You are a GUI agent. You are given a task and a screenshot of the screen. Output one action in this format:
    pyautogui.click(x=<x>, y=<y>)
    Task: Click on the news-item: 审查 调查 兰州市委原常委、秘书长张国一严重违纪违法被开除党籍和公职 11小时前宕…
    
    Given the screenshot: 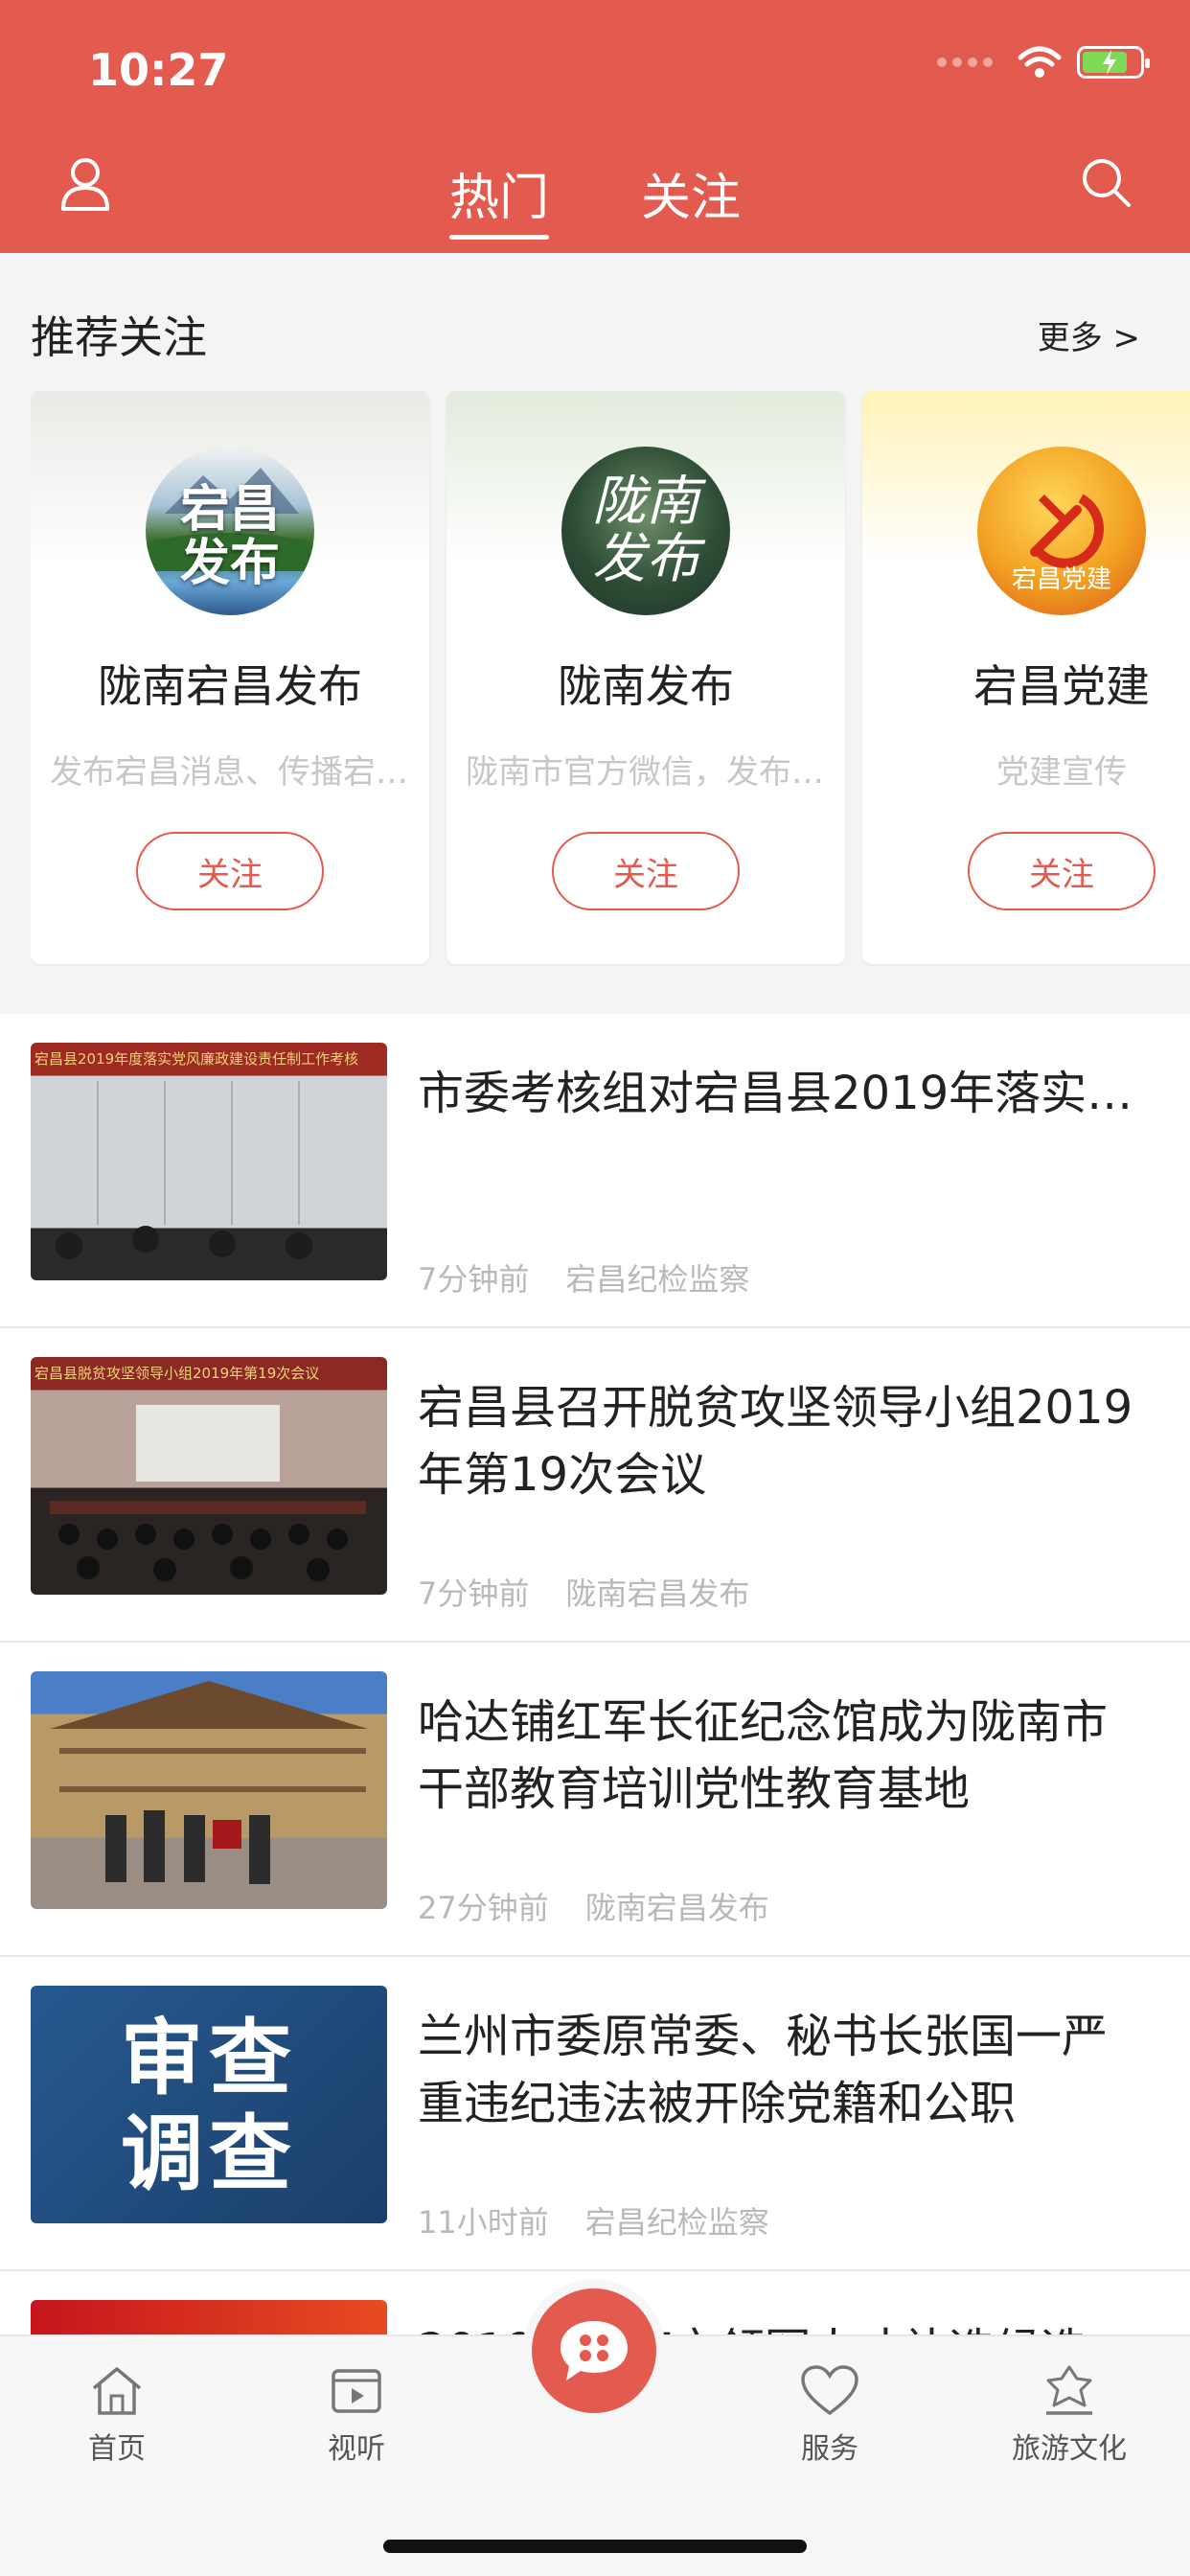 What is the action you would take?
    pyautogui.click(x=595, y=2114)
    